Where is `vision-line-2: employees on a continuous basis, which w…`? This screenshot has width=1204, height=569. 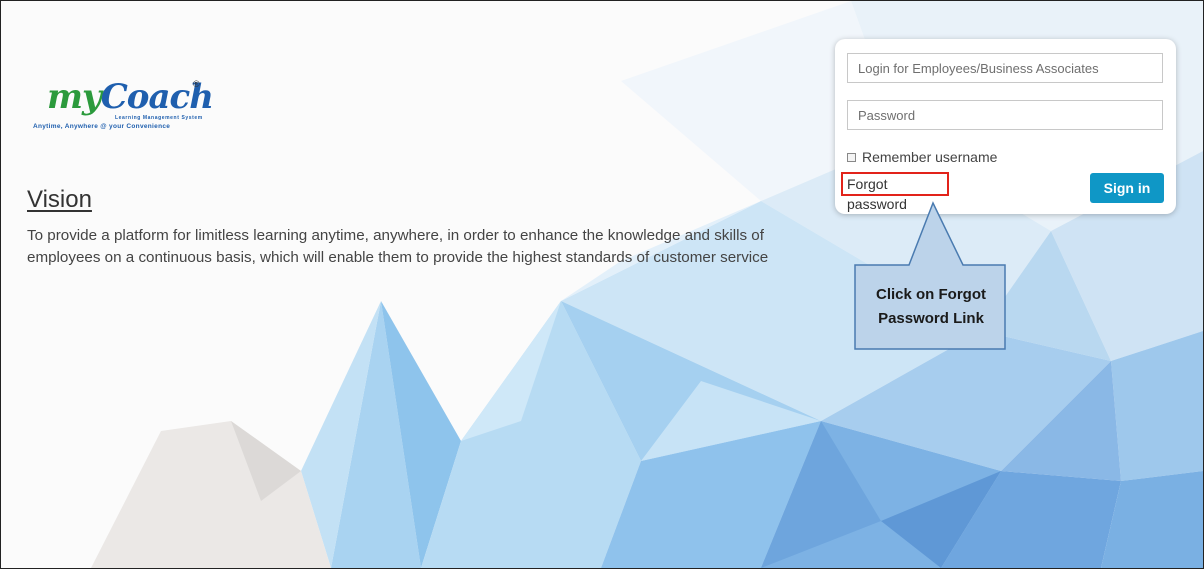 vision-line-2: employees on a continuous basis, which w… is located at coordinates (398, 257).